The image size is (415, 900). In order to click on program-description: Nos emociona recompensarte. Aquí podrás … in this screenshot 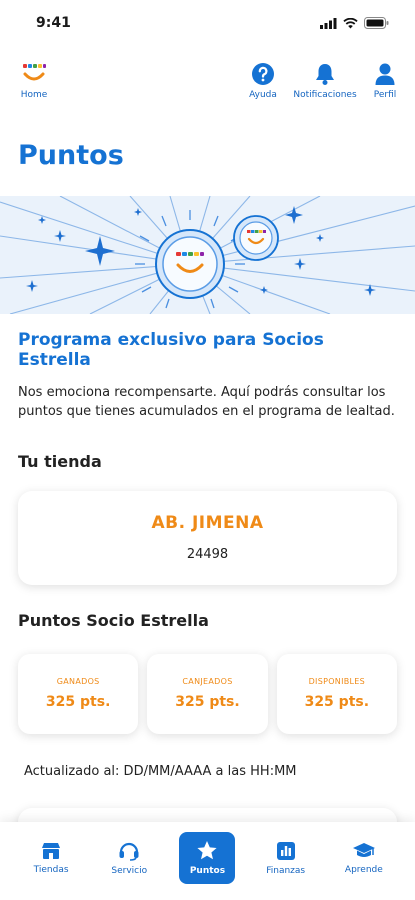, I will do `click(206, 402)`.